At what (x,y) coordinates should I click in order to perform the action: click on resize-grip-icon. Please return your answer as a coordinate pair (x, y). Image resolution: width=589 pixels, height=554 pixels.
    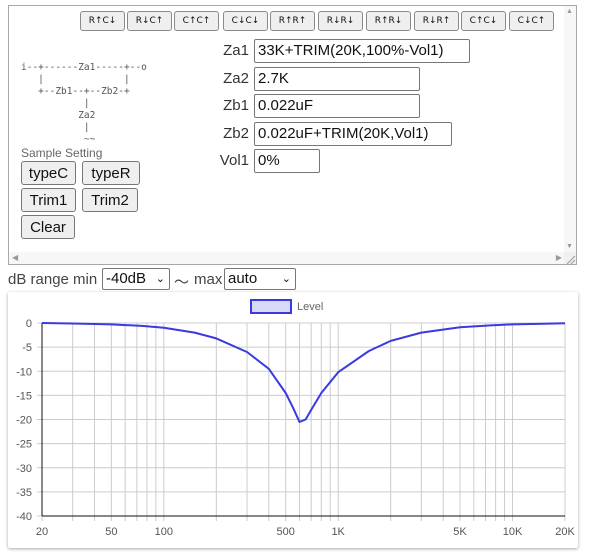
    Looking at the image, I should click on (570, 258).